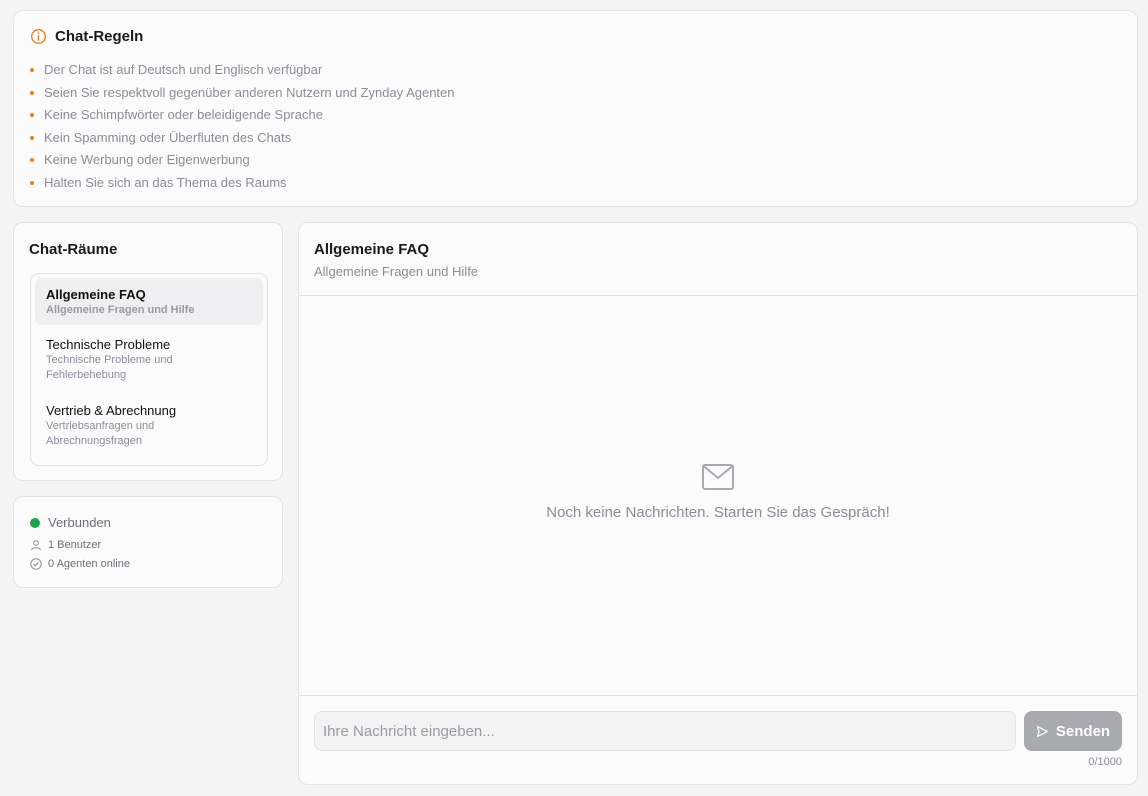  Describe the element at coordinates (109, 367) in the screenshot. I see `room-description: Technische Probleme und Fehlerbehebung` at that location.